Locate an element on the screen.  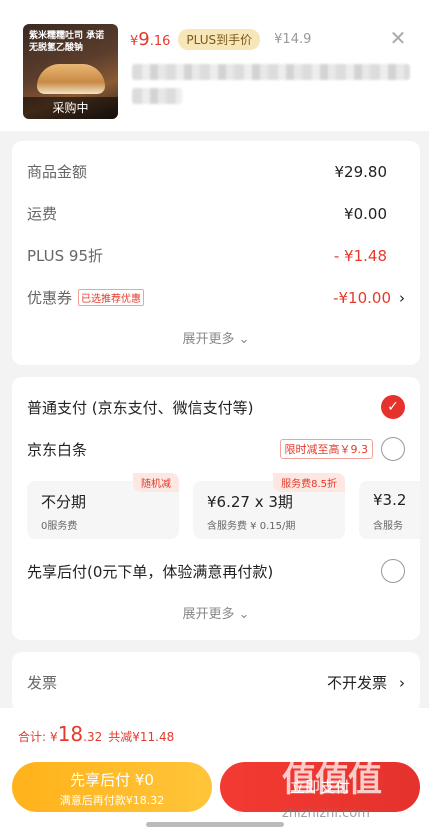
total-saved: 共减¥11.48 is located at coordinates (141, 737).